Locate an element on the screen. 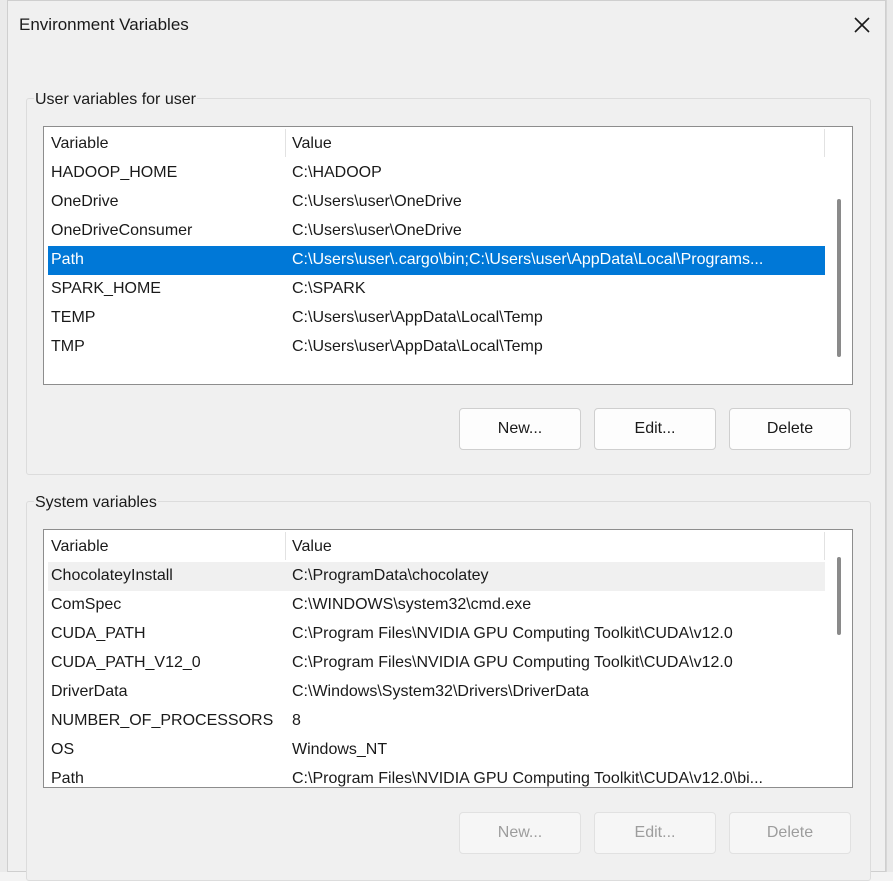  variable-name-cell: TEMP is located at coordinates (73, 317).